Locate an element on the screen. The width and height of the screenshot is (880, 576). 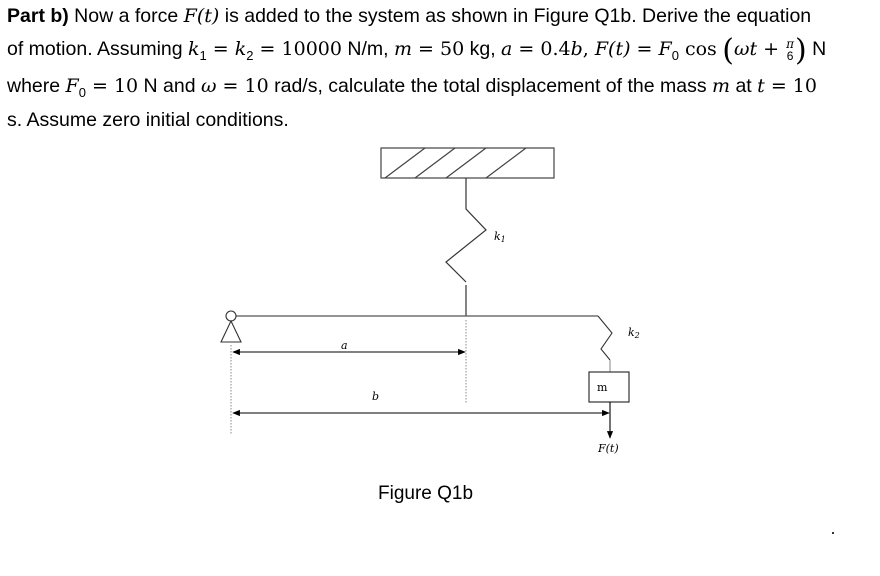
spring-k2 is located at coordinates (605, 338).